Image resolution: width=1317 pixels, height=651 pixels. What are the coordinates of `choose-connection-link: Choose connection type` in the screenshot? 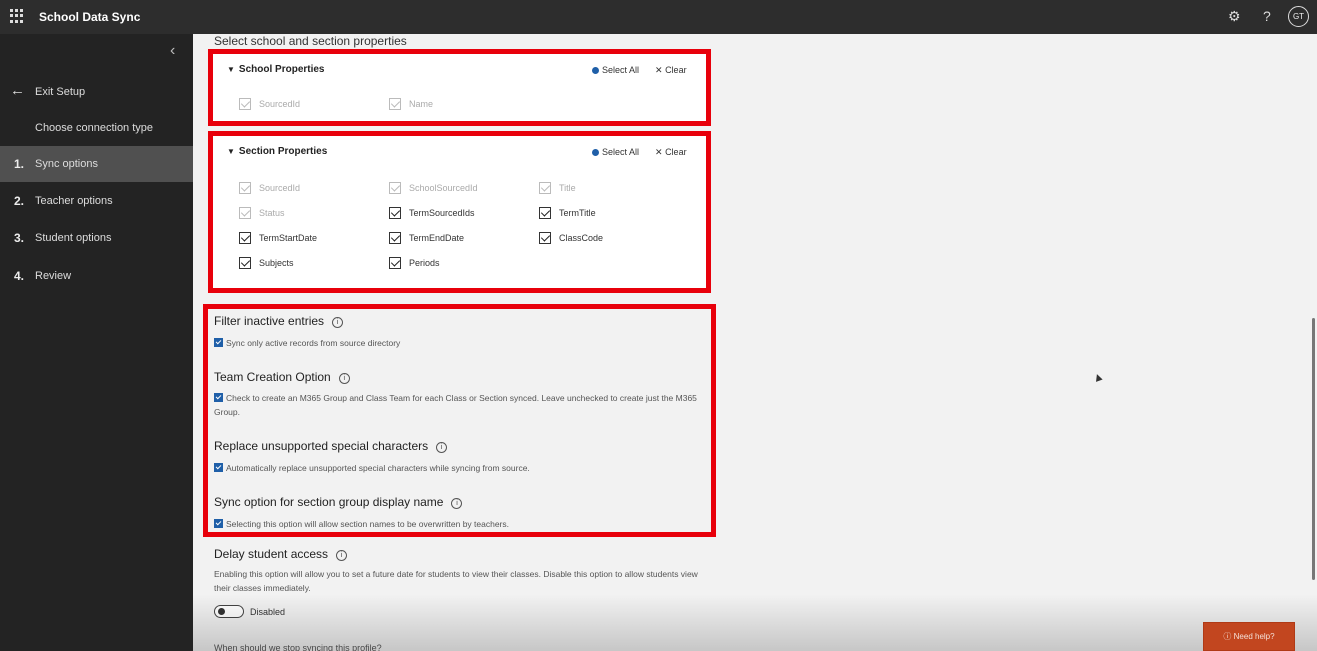 It's located at (96, 128).